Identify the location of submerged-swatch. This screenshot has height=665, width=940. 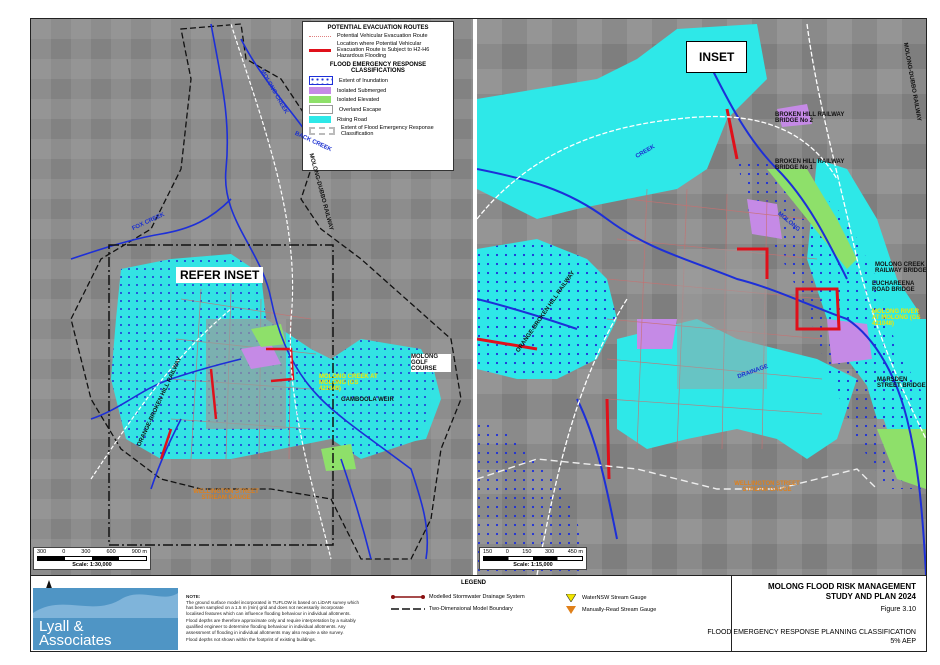
(320, 90).